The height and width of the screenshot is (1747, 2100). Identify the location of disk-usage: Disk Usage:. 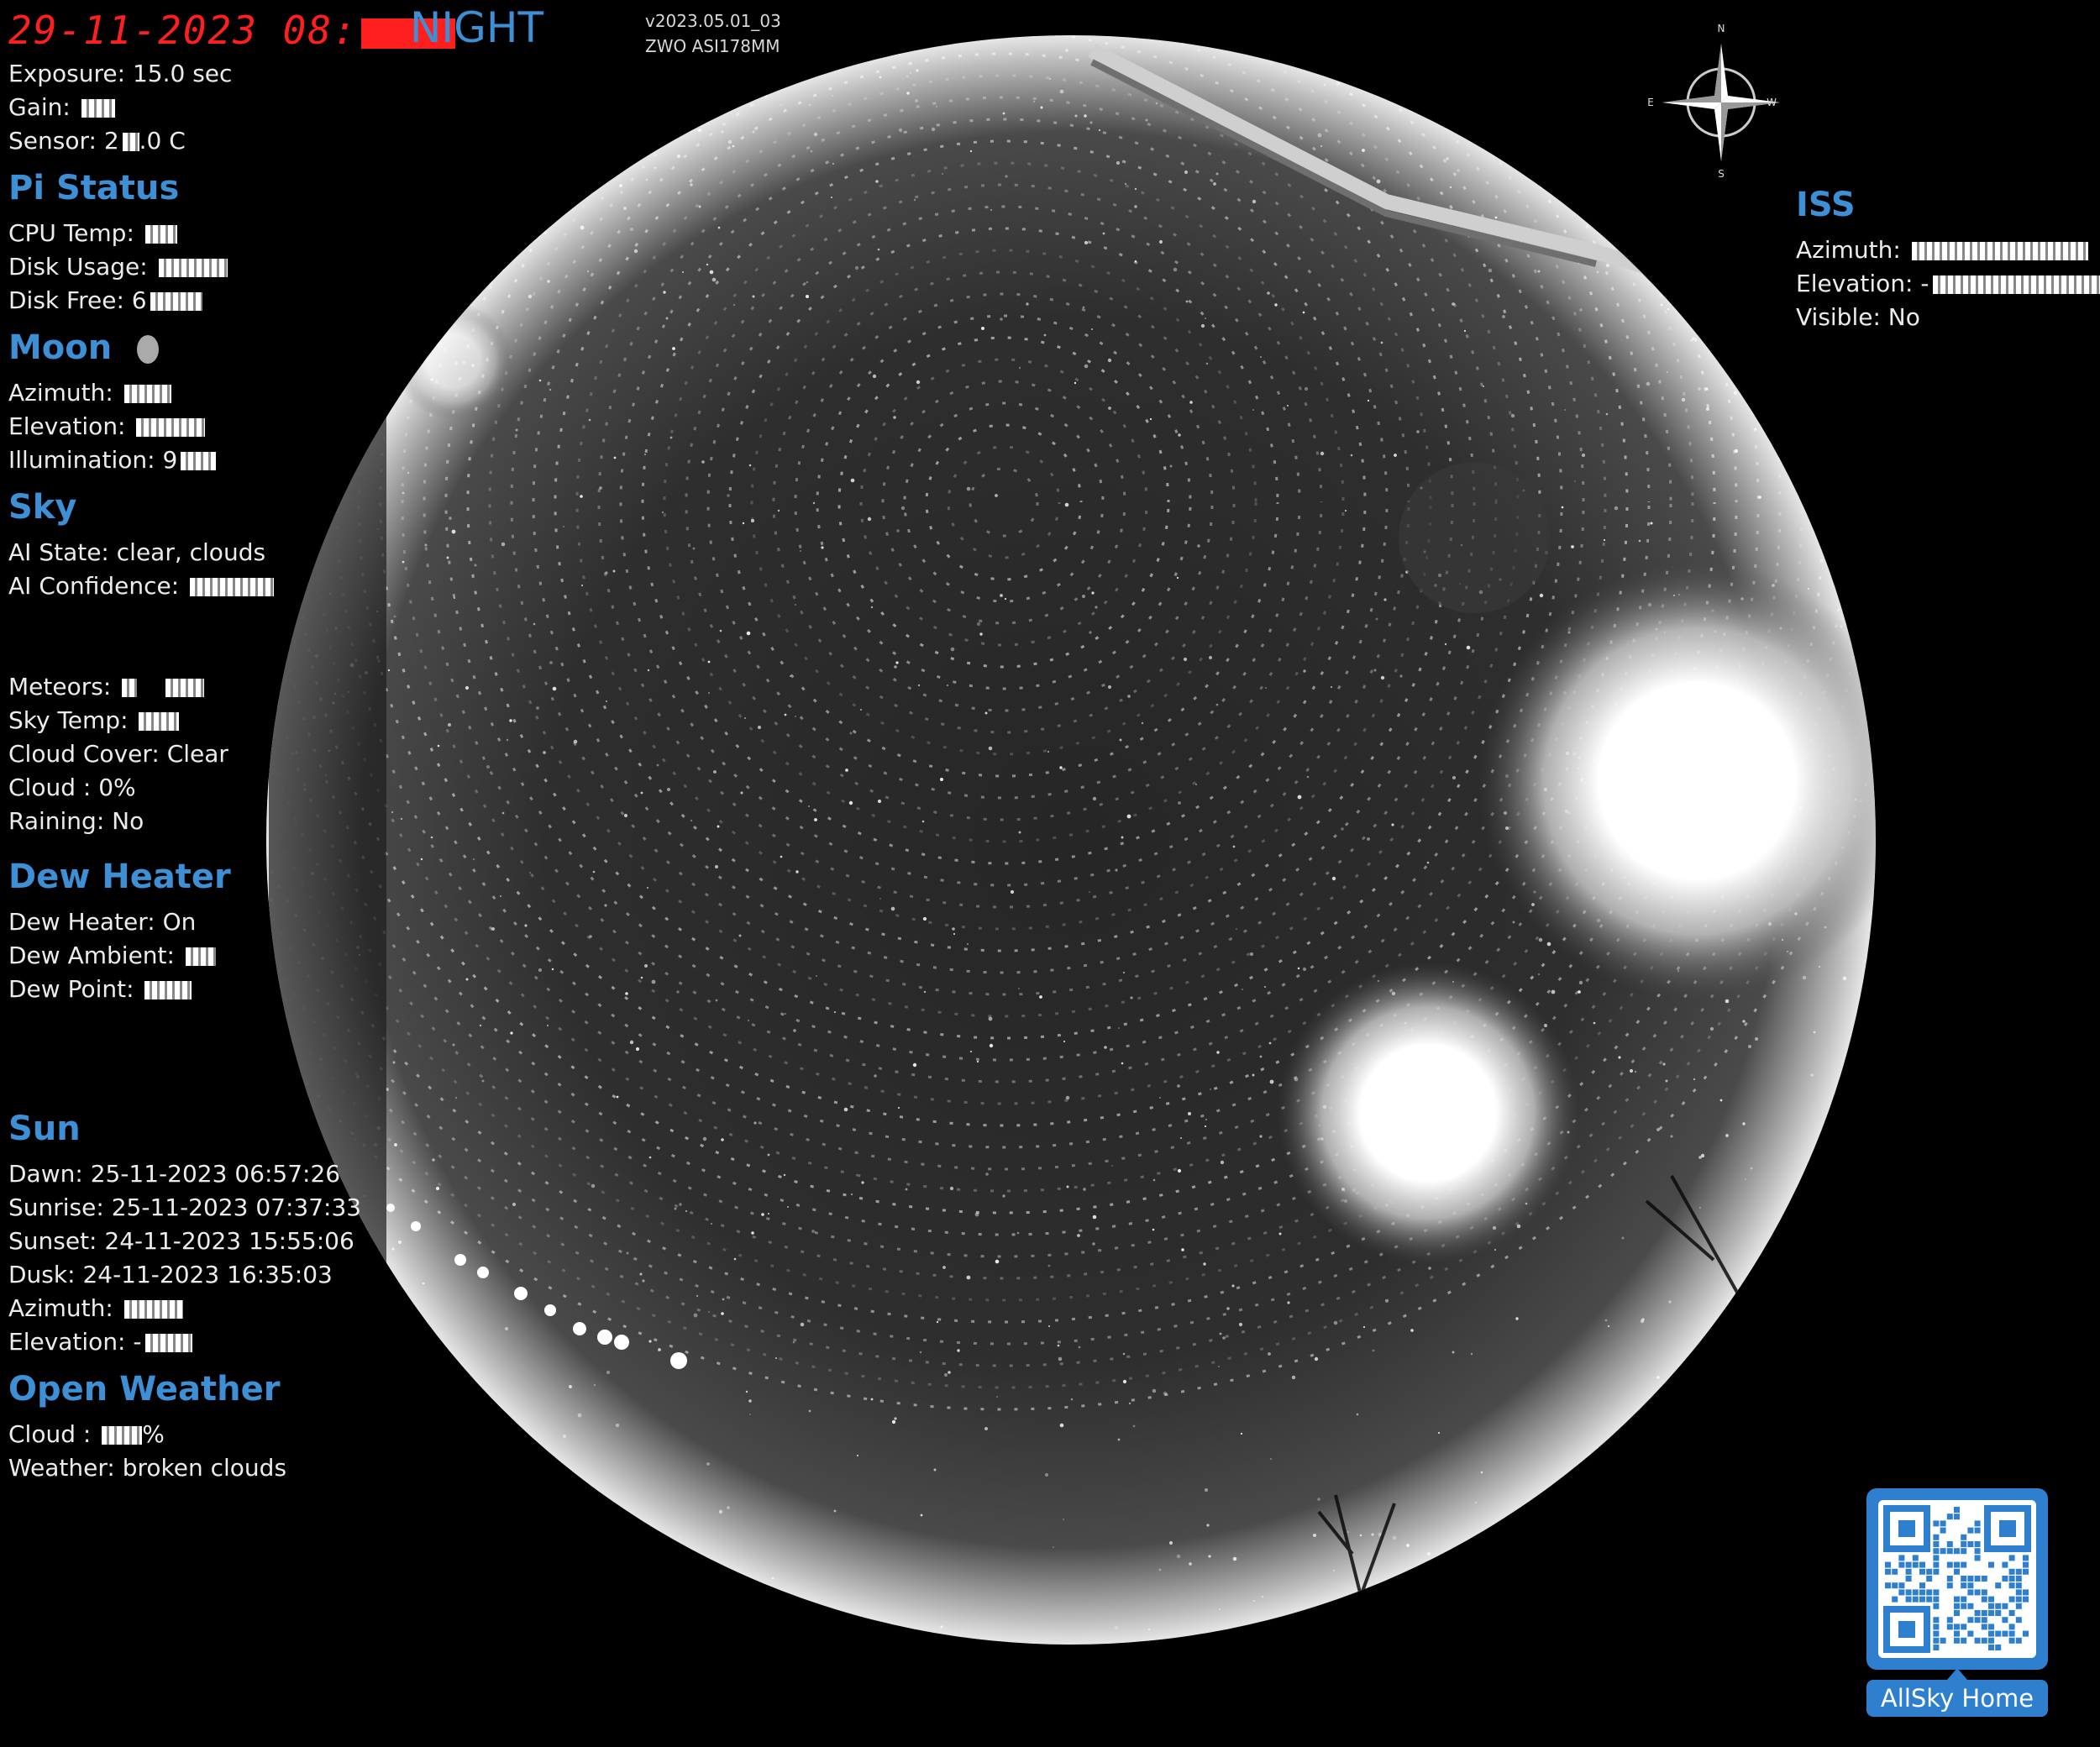
(118, 267).